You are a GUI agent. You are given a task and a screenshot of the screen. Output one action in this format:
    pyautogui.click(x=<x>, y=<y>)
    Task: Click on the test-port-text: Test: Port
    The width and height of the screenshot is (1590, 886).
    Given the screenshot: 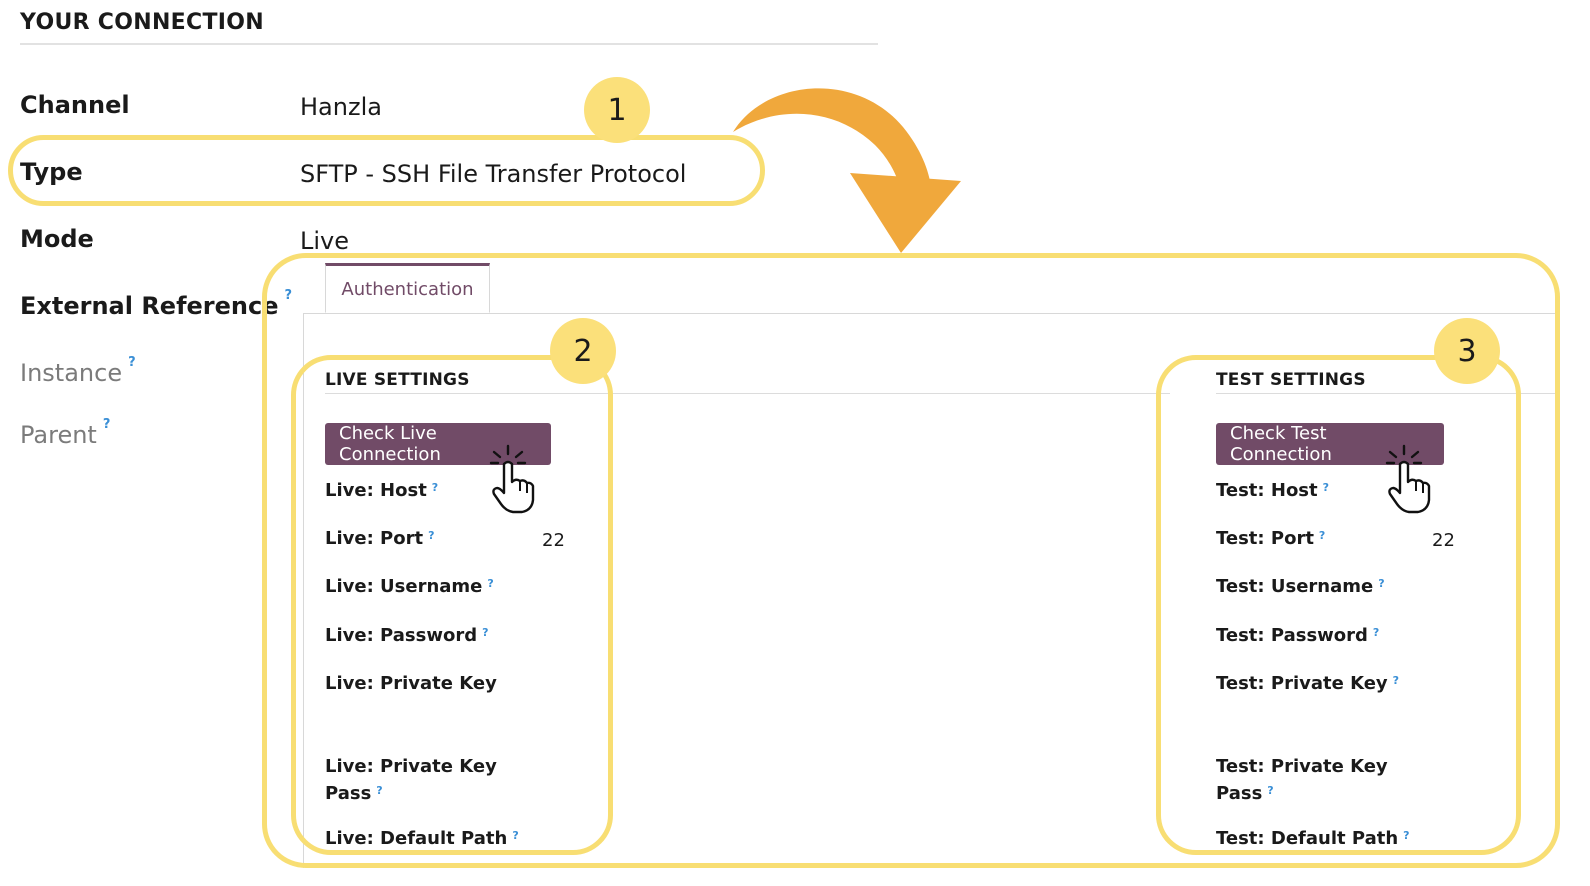 What is the action you would take?
    pyautogui.click(x=1265, y=538)
    